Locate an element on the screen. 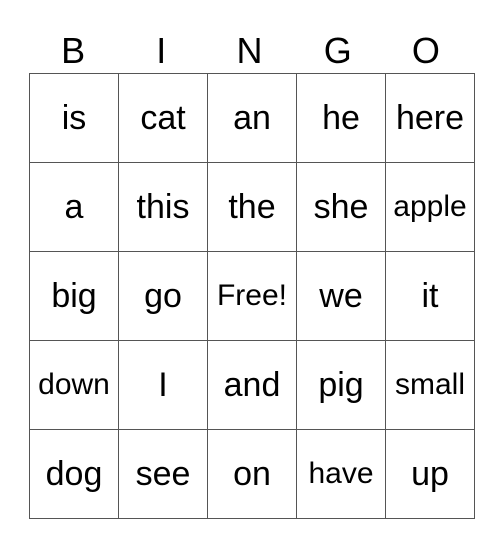  bingo-cell: go is located at coordinates (163, 296).